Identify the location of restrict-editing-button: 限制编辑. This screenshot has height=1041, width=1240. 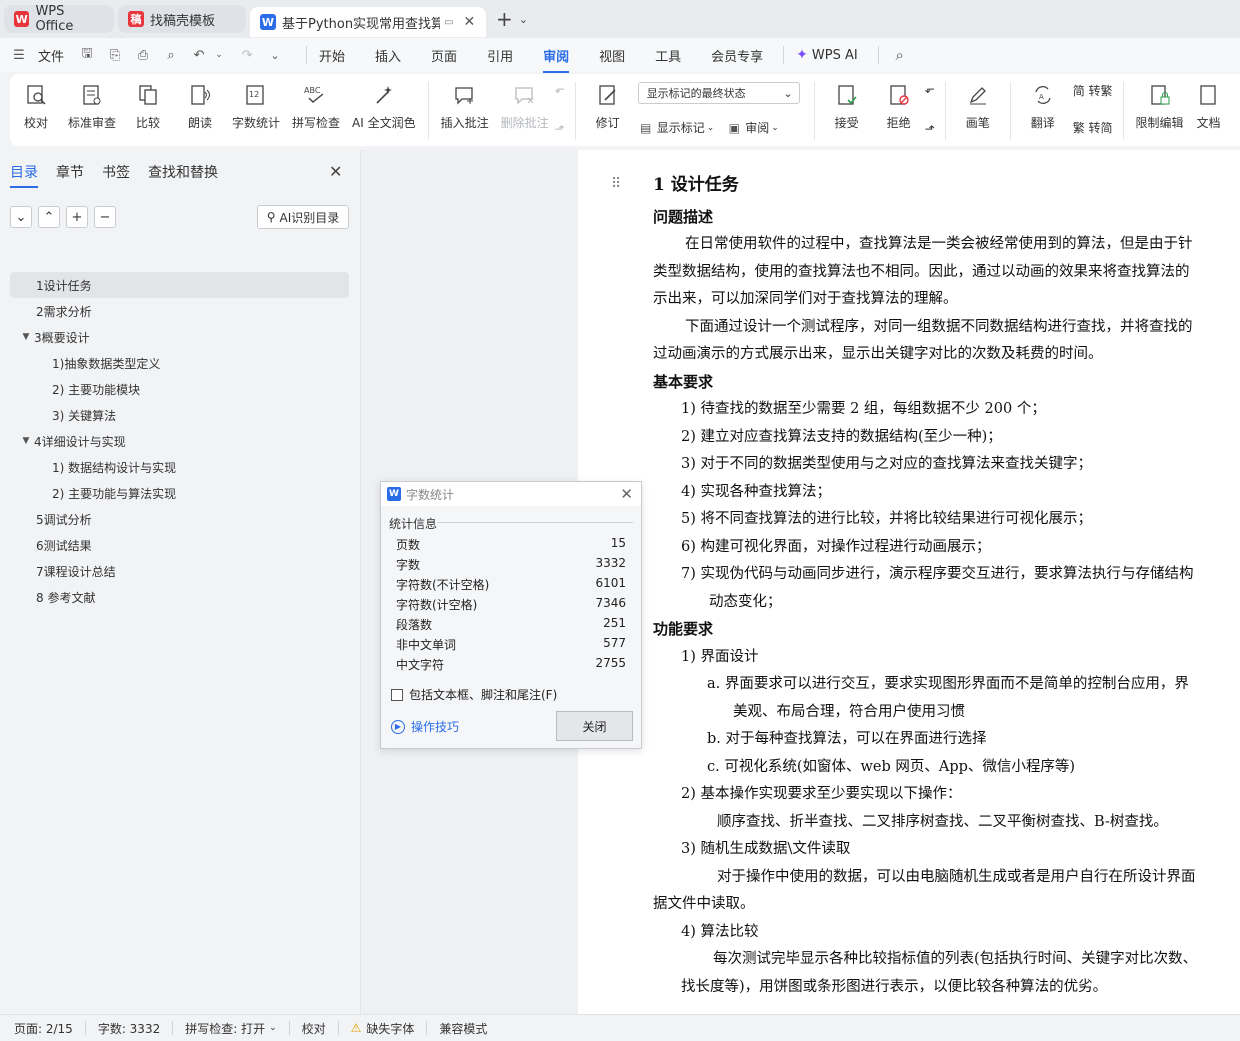
(1160, 106).